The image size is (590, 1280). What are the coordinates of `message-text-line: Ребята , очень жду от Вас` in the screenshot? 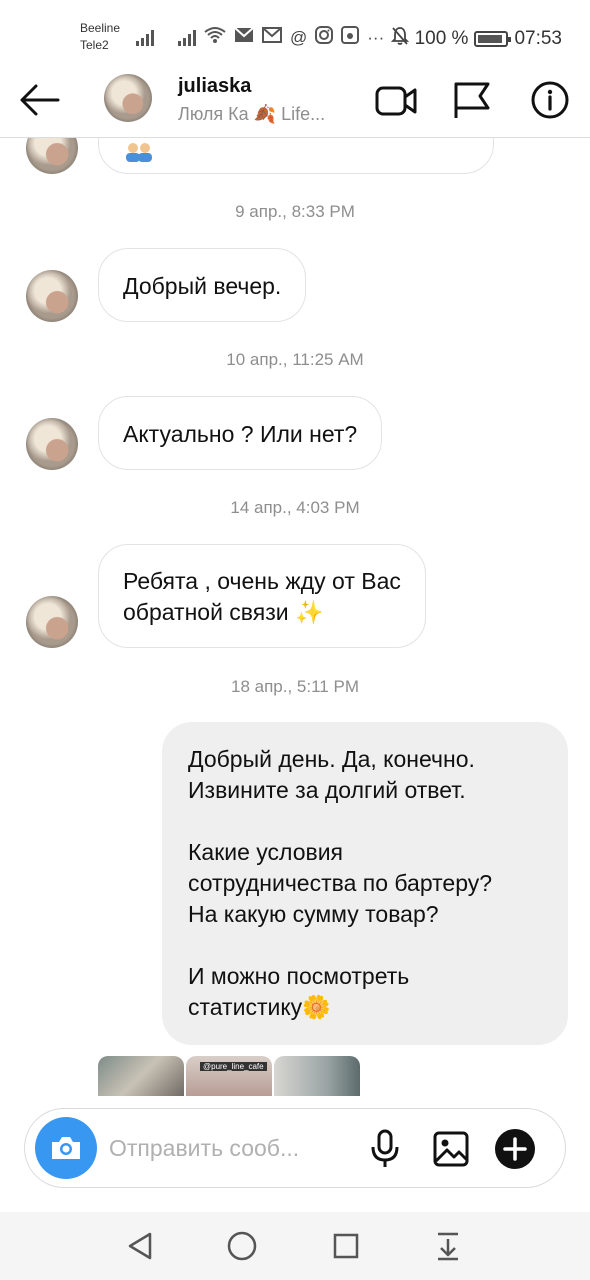 It's located at (262, 581).